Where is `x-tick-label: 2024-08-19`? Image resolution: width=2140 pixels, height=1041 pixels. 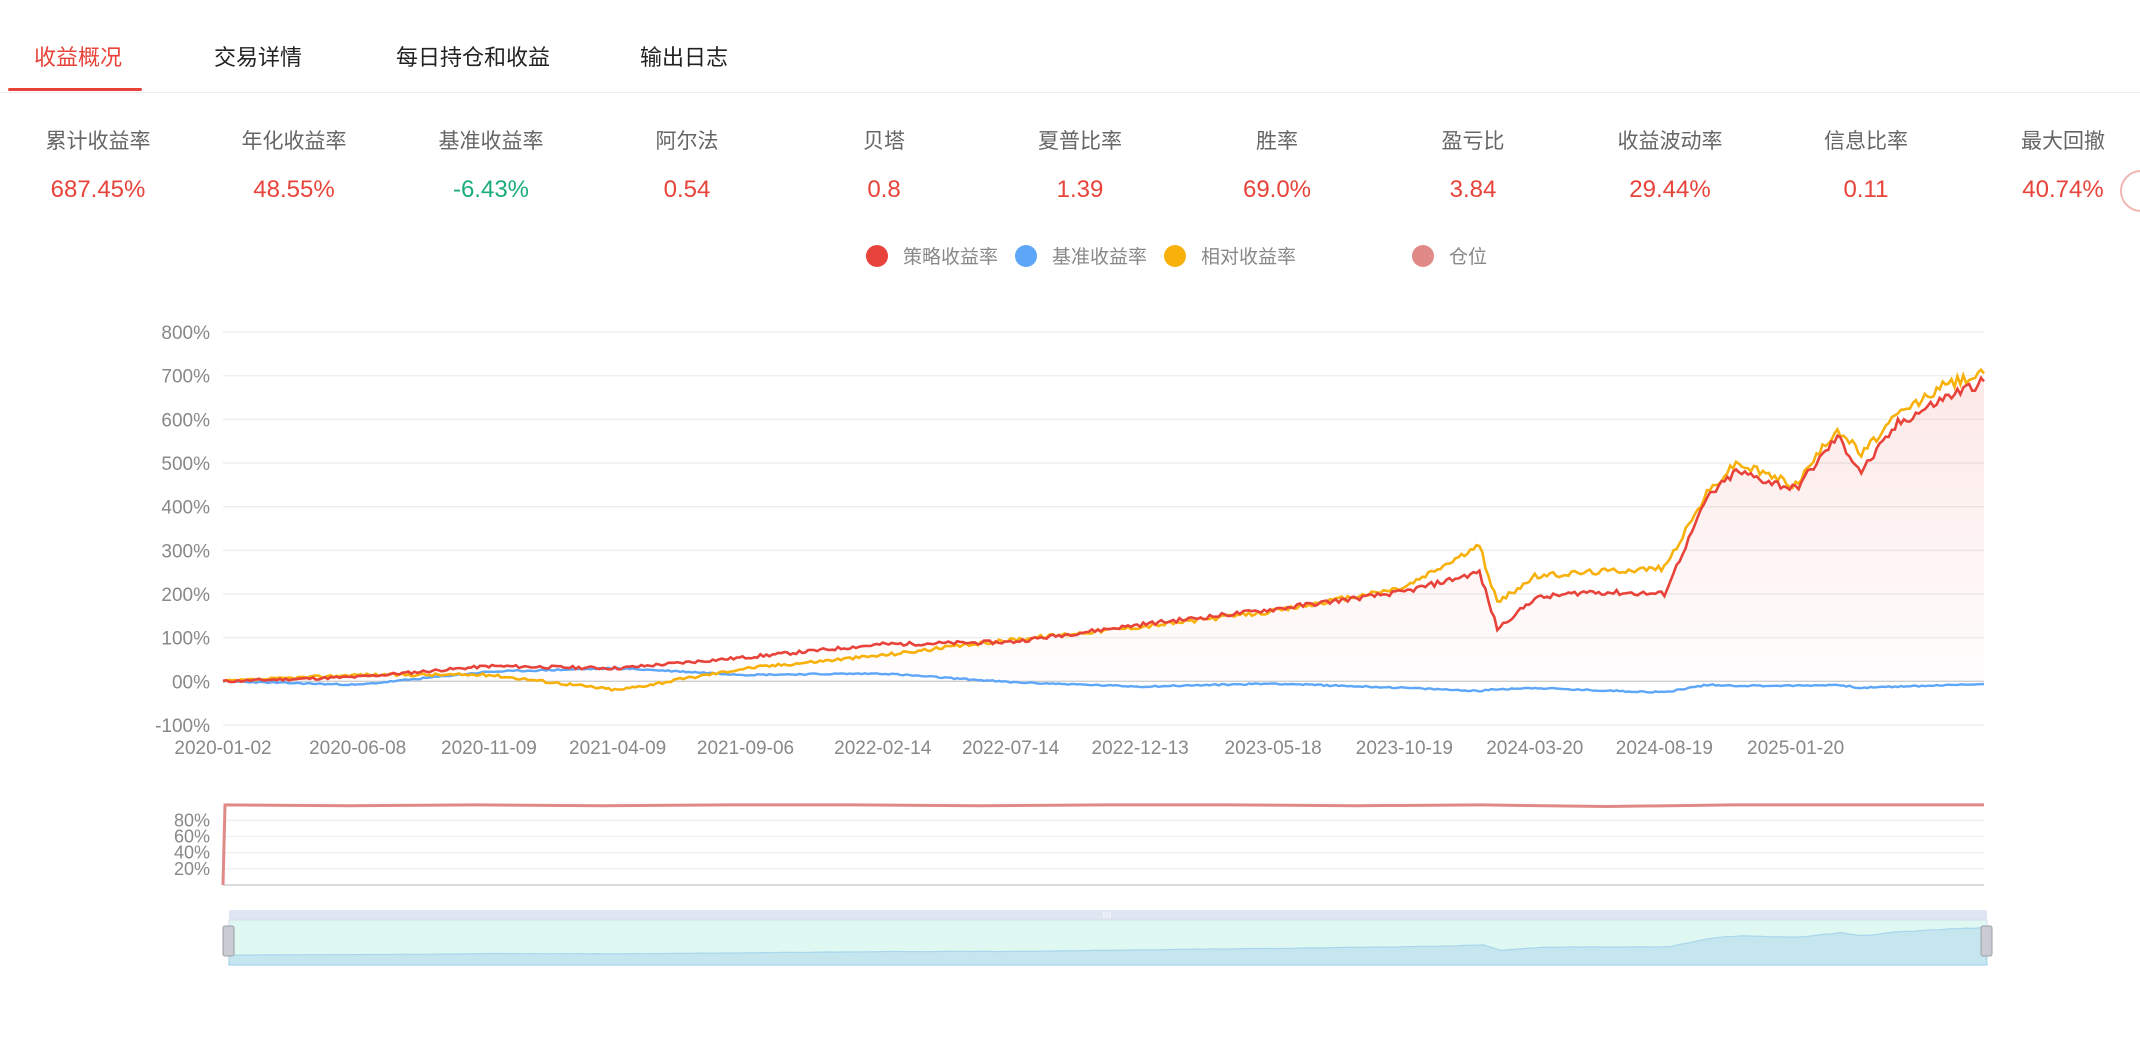 x-tick-label: 2024-08-19 is located at coordinates (1664, 748).